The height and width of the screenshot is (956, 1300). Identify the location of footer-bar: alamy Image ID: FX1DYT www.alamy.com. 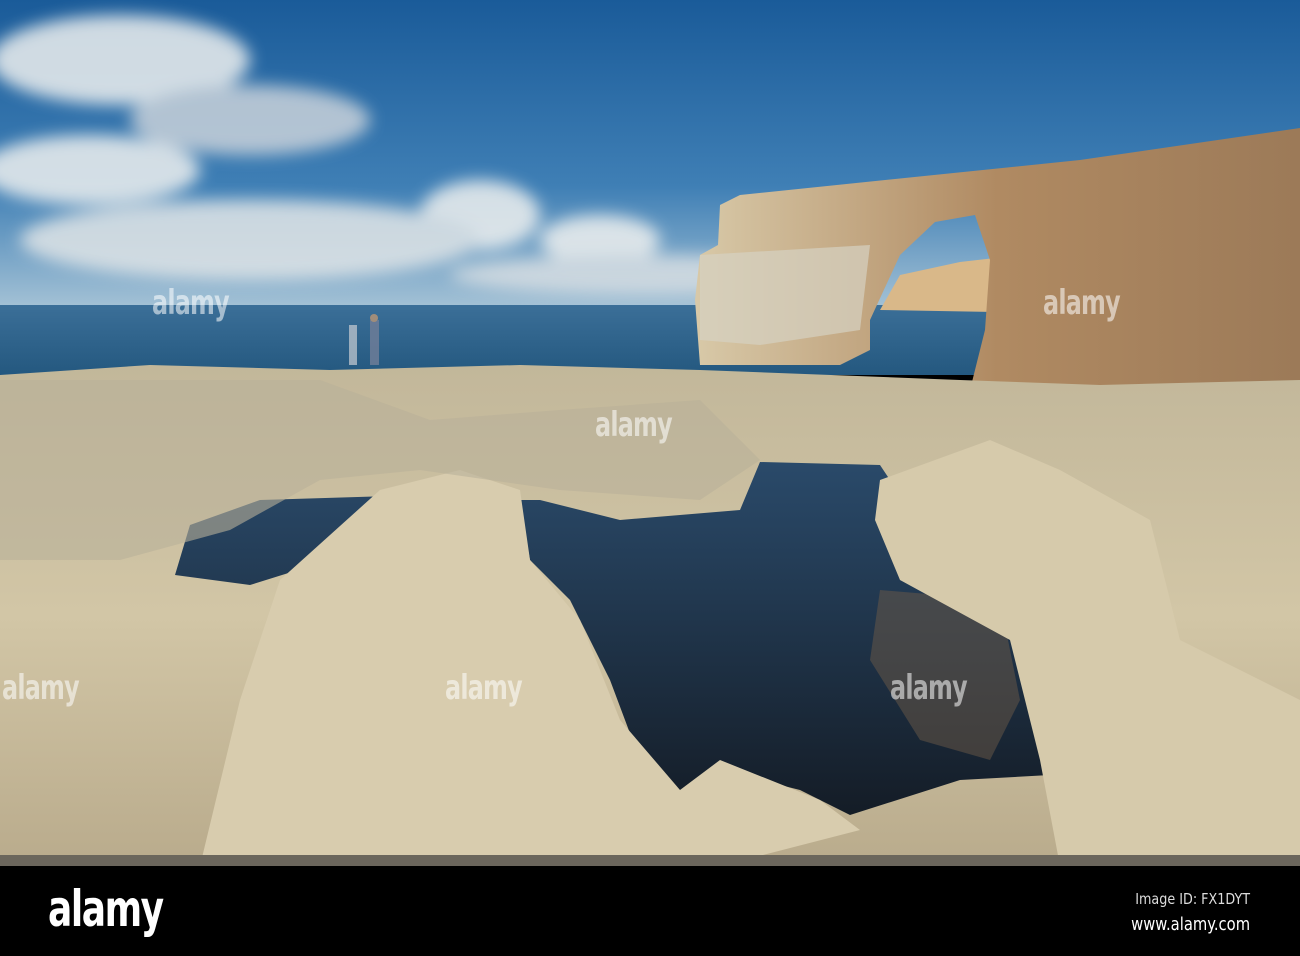
(650, 911).